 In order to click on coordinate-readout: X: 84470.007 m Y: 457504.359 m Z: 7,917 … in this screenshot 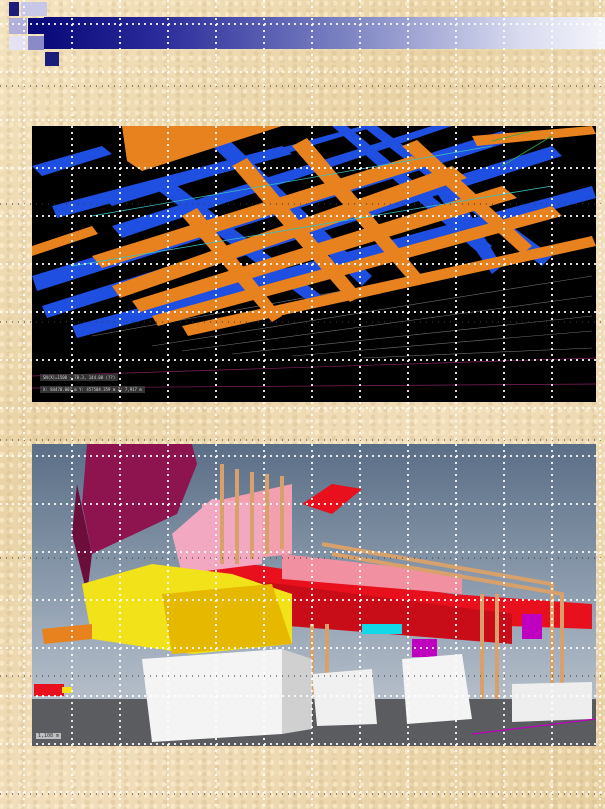, I will do `click(92, 389)`.